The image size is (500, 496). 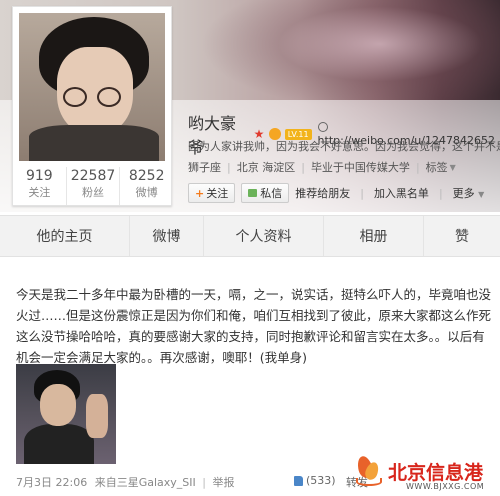 I want to click on thumb-up-icon, so click(x=298, y=480).